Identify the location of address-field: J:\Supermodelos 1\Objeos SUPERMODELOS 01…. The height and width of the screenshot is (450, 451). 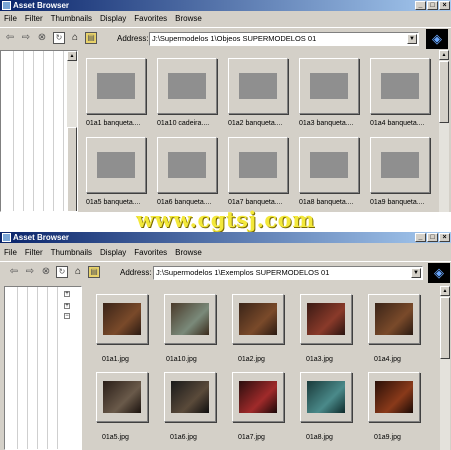
(284, 39).